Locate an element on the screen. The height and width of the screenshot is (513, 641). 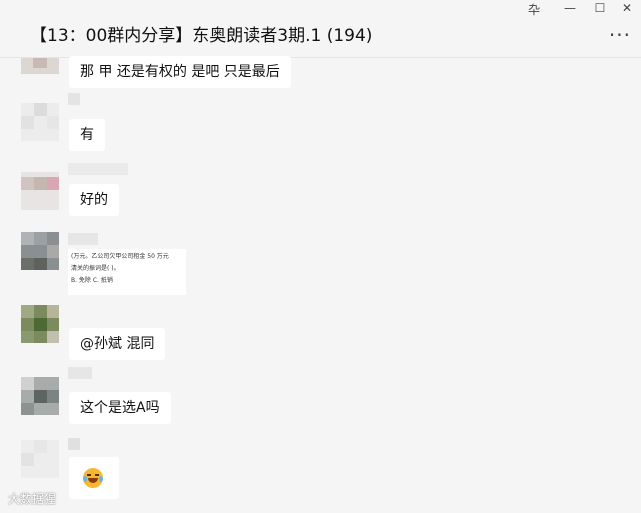
close-button: ✕ is located at coordinates (627, 8).